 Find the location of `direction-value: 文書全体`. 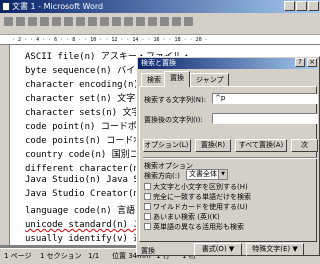

direction-value: 文書全体 is located at coordinates (203, 174).